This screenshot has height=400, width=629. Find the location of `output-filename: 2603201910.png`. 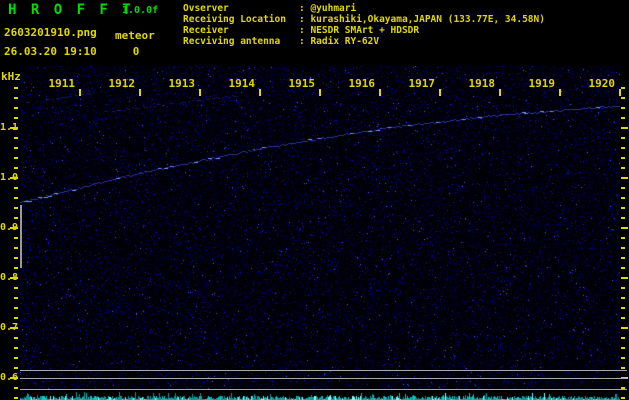

output-filename: 2603201910.png is located at coordinates (50, 32).